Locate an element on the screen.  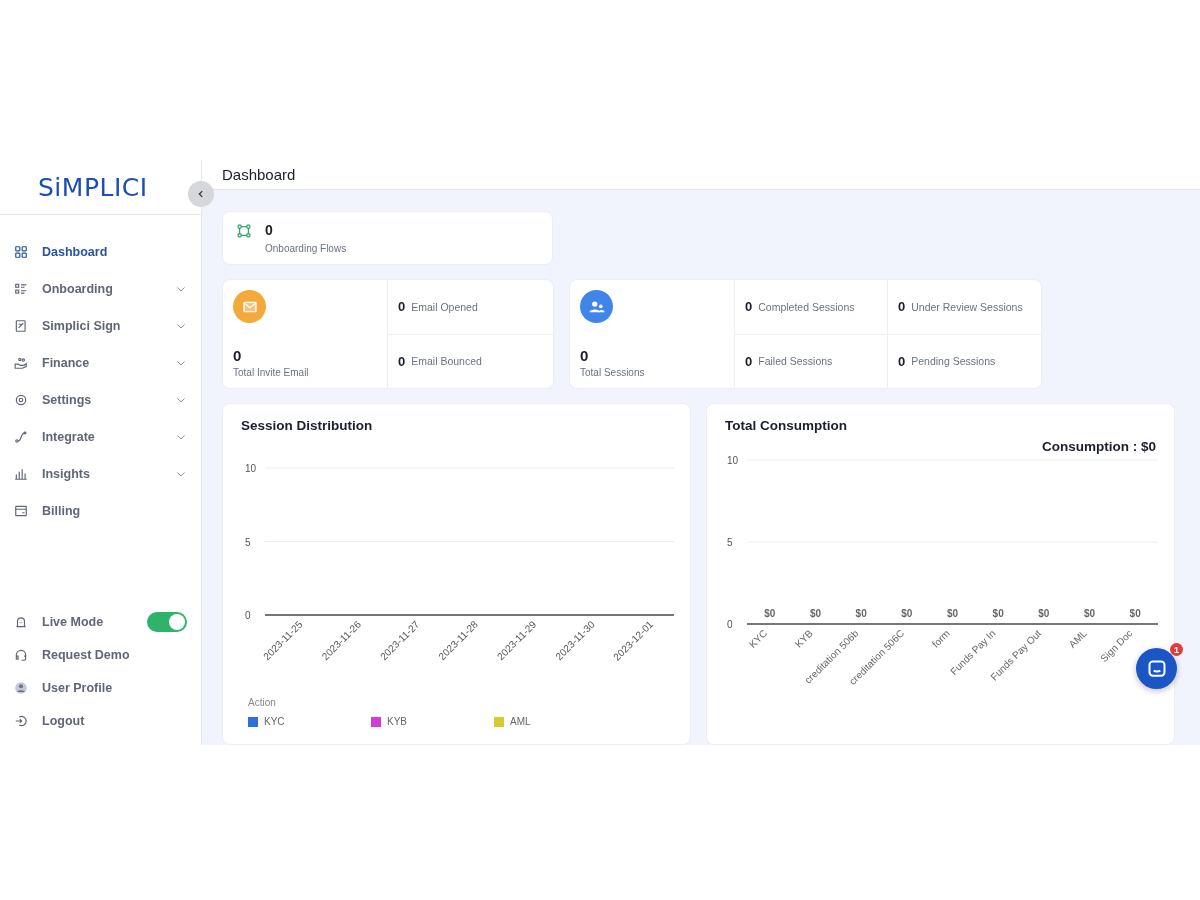
chevron-left-icon is located at coordinates (201, 194).